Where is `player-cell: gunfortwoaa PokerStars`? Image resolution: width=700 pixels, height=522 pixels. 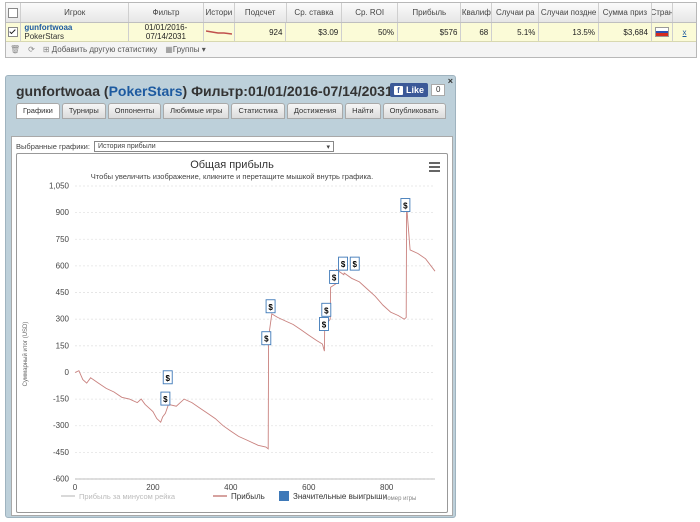 player-cell: gunfortwoaa PokerStars is located at coordinates (75, 32).